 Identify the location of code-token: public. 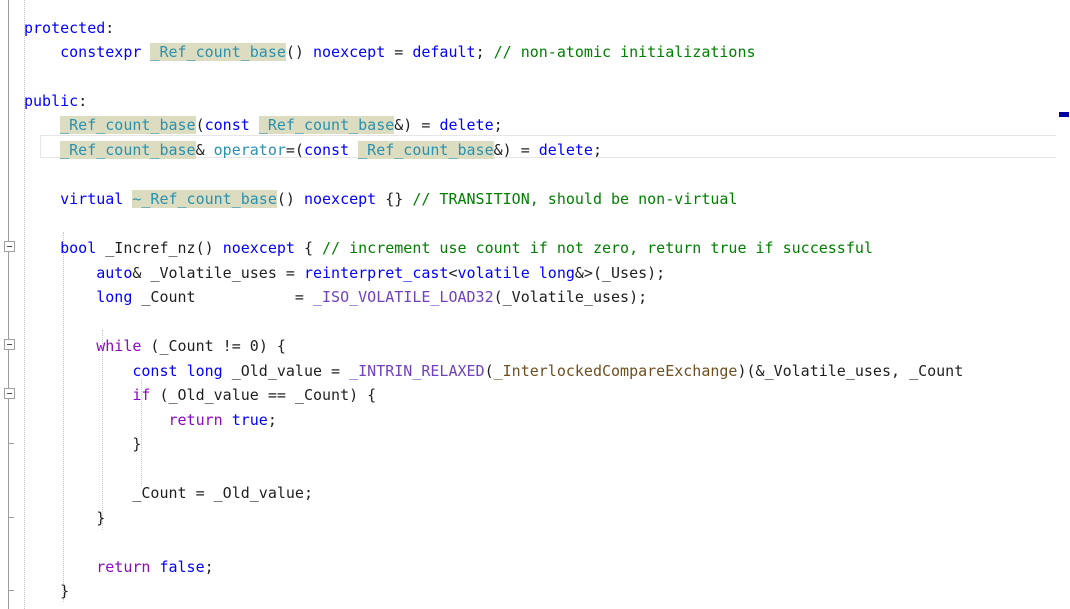
(51, 101).